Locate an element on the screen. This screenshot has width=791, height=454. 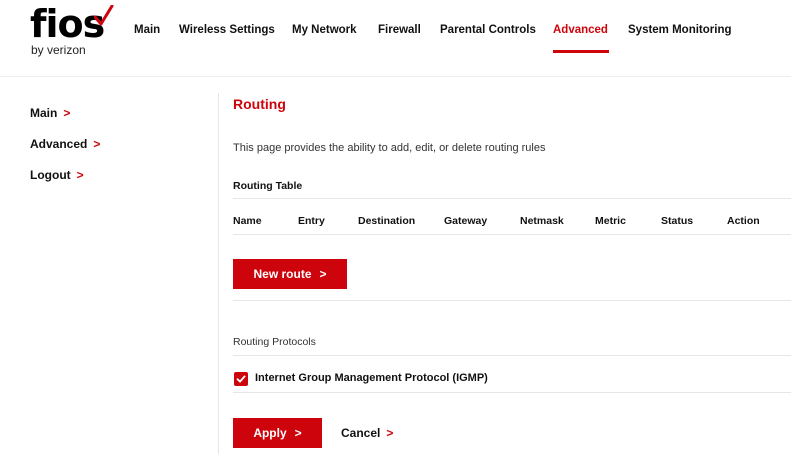
logo-tagline: by verizon is located at coordinates (58, 50).